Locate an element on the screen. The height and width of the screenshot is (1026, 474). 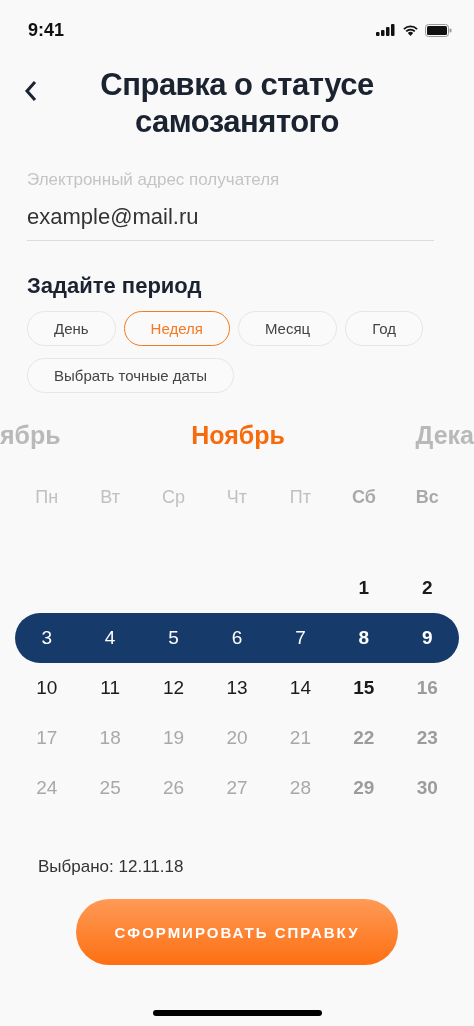
weekday-label: Вт is located at coordinates (110, 497).